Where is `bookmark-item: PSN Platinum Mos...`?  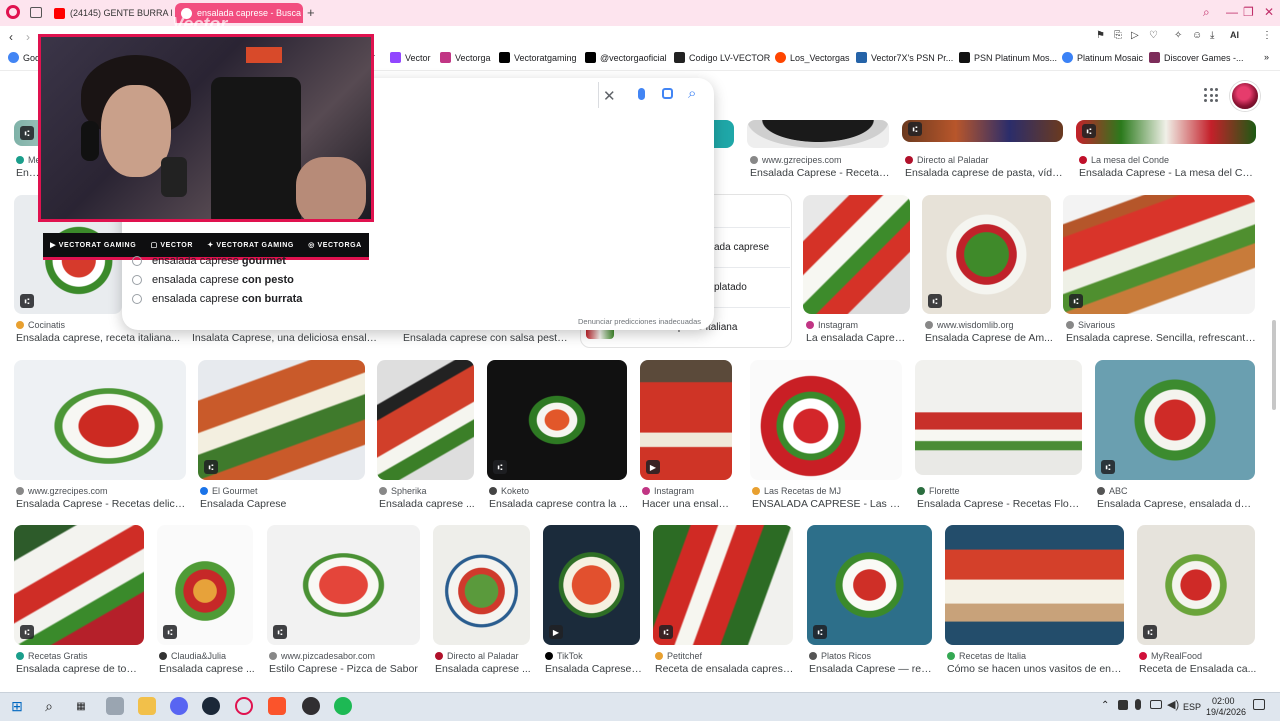 bookmark-item: PSN Platinum Mos... is located at coordinates (1008, 57).